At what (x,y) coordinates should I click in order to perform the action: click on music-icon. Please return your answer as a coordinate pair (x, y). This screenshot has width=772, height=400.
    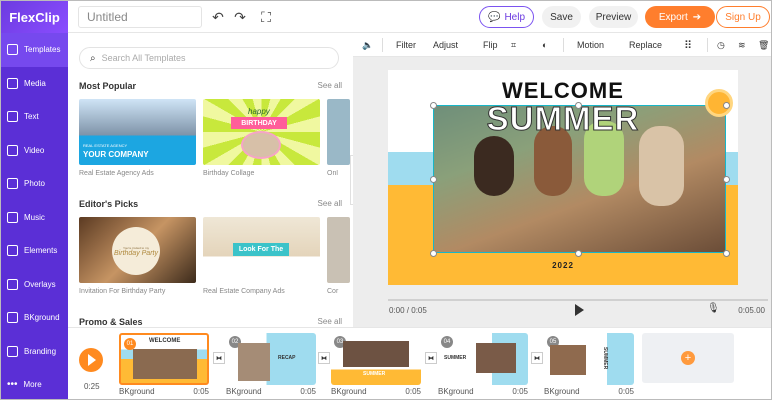
    Looking at the image, I should click on (12, 217).